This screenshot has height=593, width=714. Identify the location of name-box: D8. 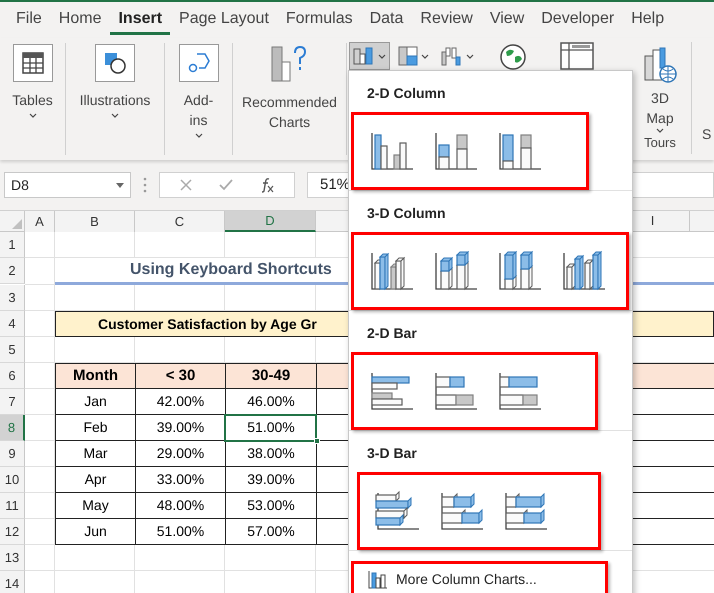
(67, 185).